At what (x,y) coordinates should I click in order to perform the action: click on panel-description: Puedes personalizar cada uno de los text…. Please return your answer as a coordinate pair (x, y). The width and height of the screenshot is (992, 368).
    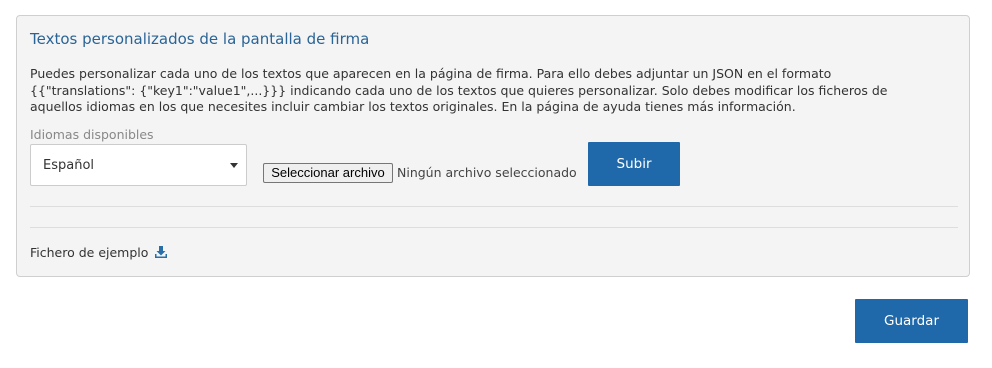
    Looking at the image, I should click on (459, 90).